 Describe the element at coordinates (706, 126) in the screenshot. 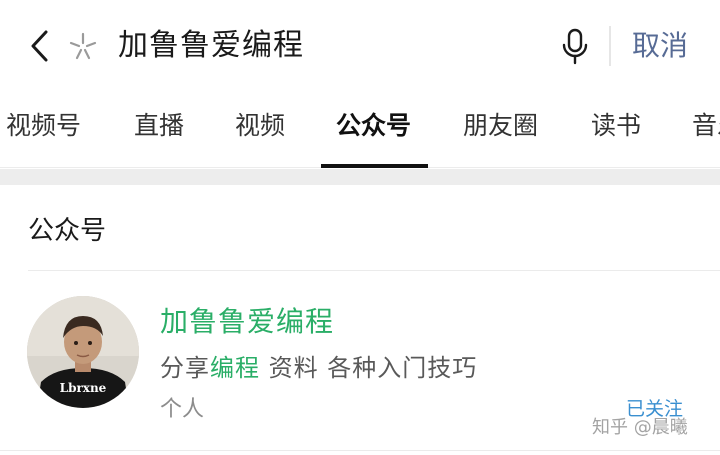

I see `tab-music: 音乐` at that location.